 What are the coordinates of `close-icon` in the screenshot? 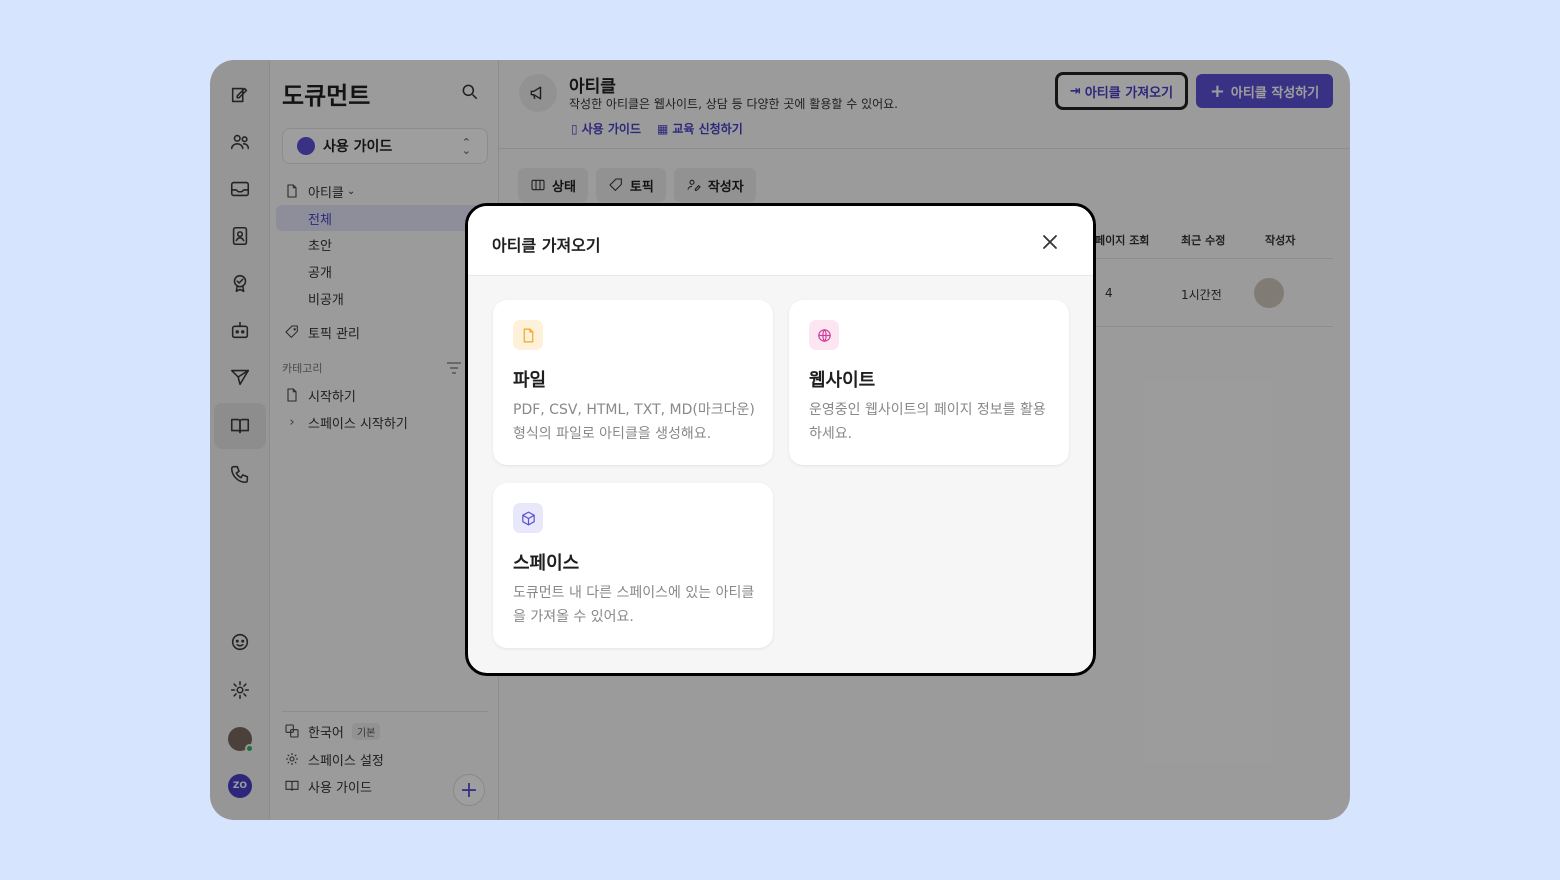 It's located at (1050, 242).